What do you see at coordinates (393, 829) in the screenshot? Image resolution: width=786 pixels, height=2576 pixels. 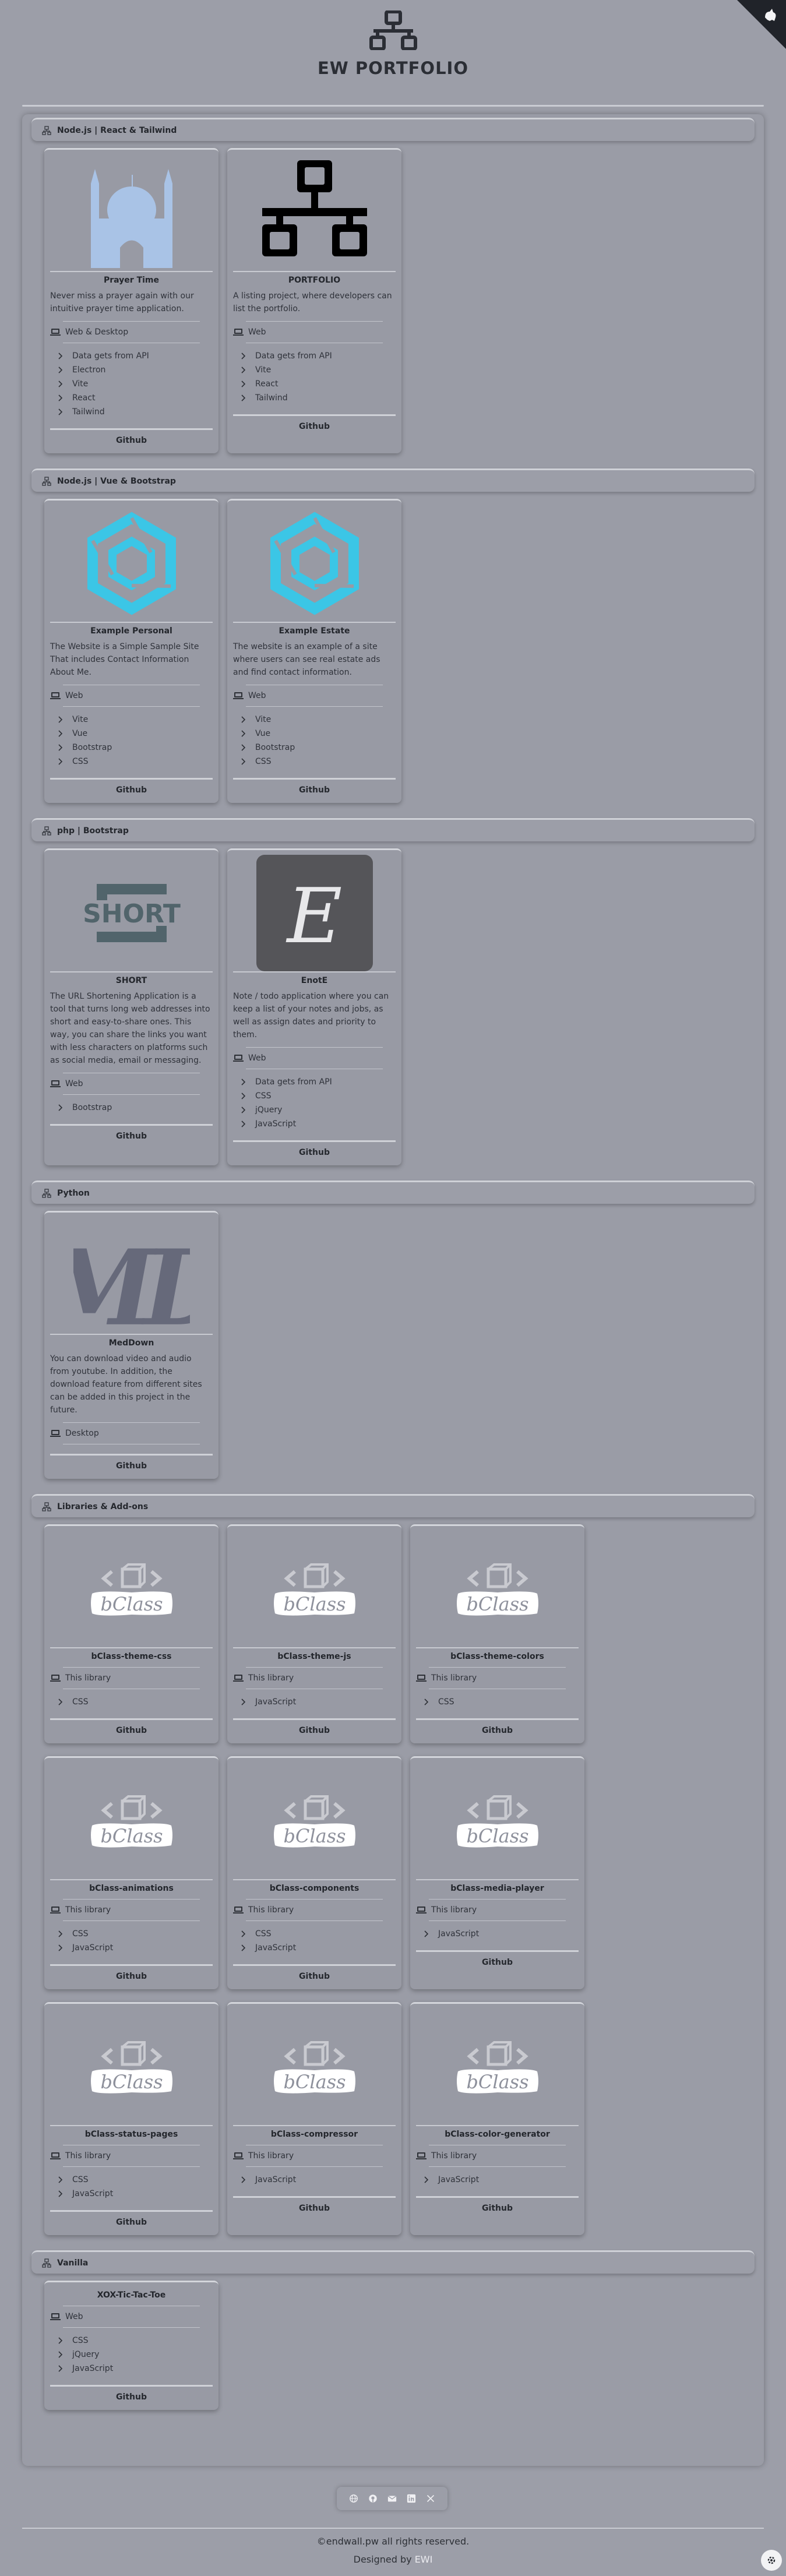 I see `section-header: php | Bootstrap` at bounding box center [393, 829].